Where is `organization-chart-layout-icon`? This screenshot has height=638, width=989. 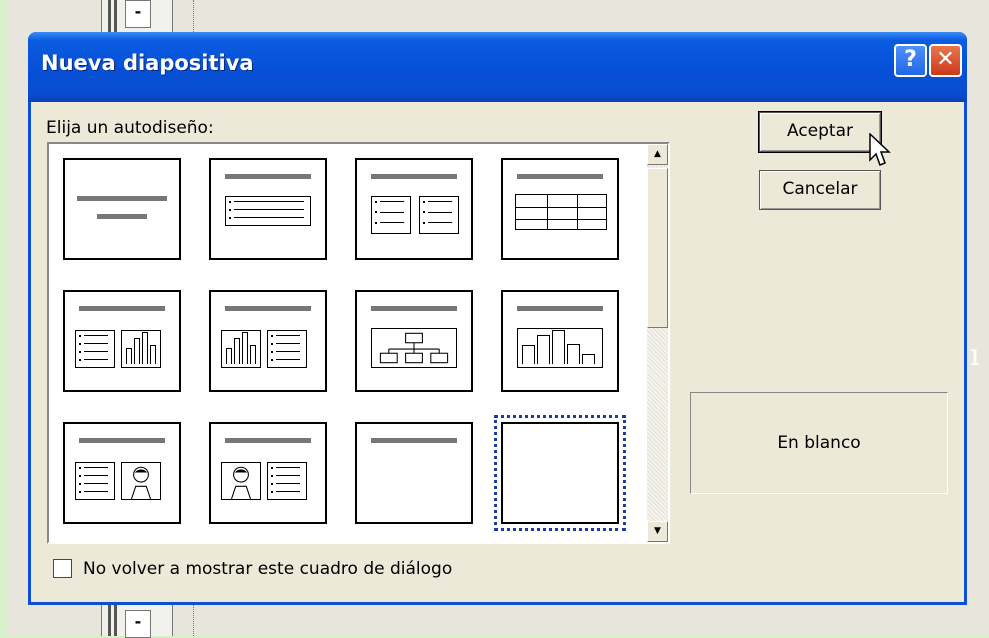
organization-chart-layout-icon is located at coordinates (414, 341).